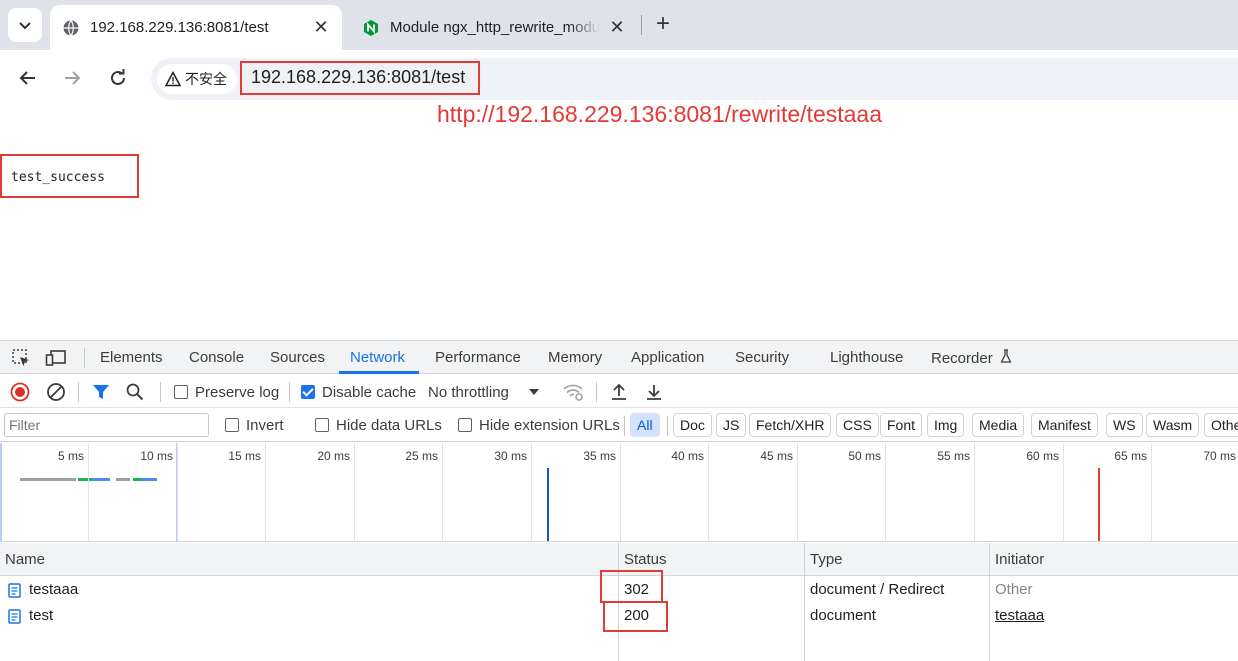  Describe the element at coordinates (1017, 559) in the screenshot. I see `column-header-initiator: Initiator` at that location.